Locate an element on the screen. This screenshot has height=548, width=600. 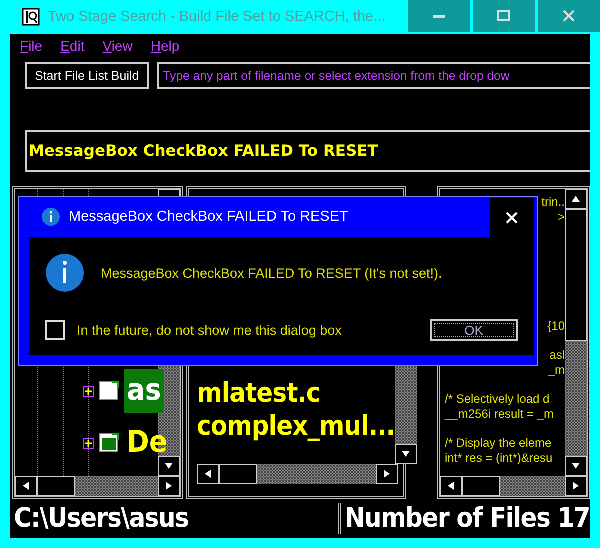
app-icon is located at coordinates (31, 17).